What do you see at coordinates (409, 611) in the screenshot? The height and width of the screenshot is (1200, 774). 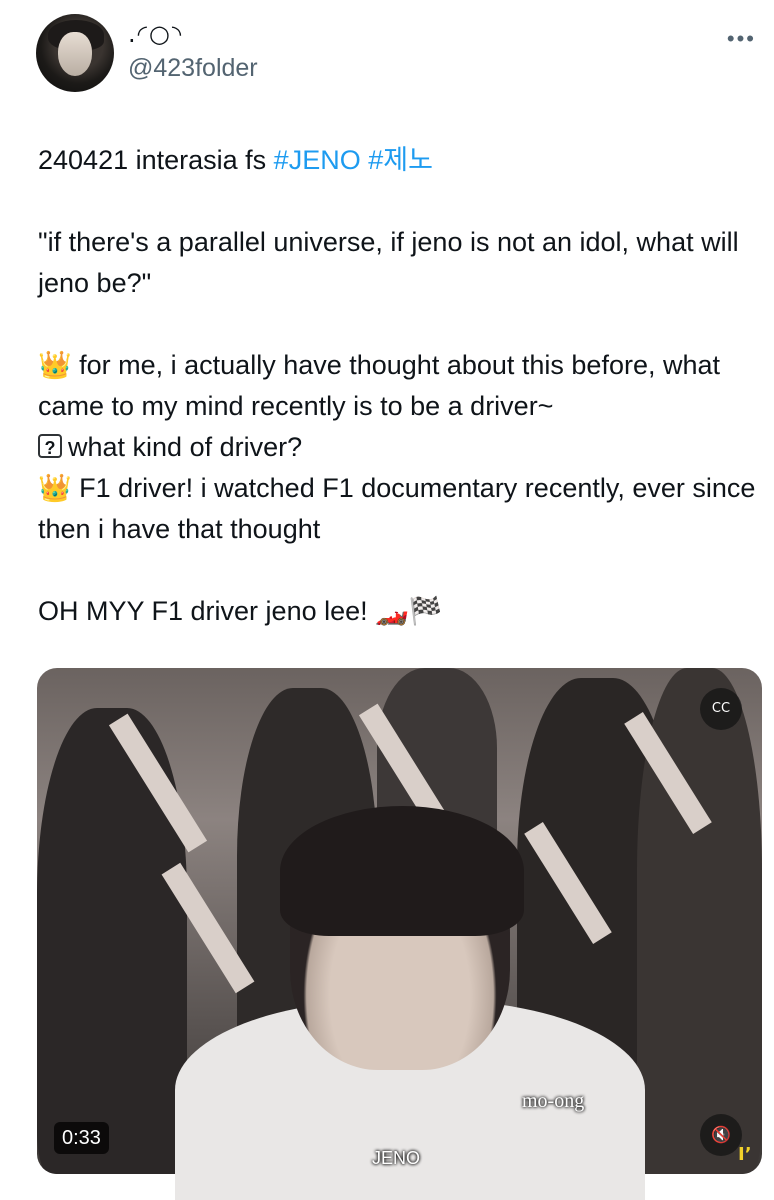 I see `race-car-flag-emoji: 🏎️🏁` at bounding box center [409, 611].